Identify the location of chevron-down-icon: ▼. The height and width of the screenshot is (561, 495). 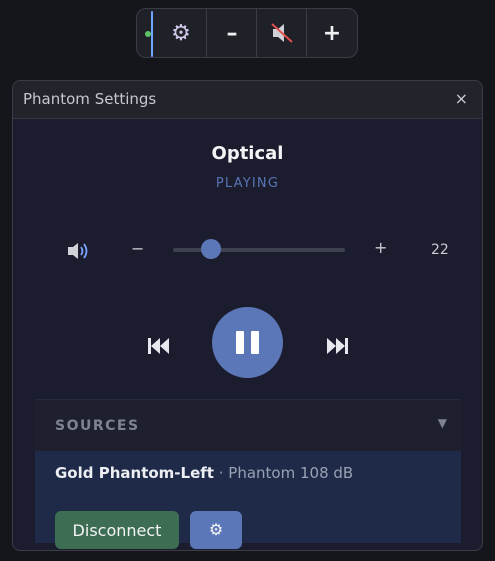
(442, 423).